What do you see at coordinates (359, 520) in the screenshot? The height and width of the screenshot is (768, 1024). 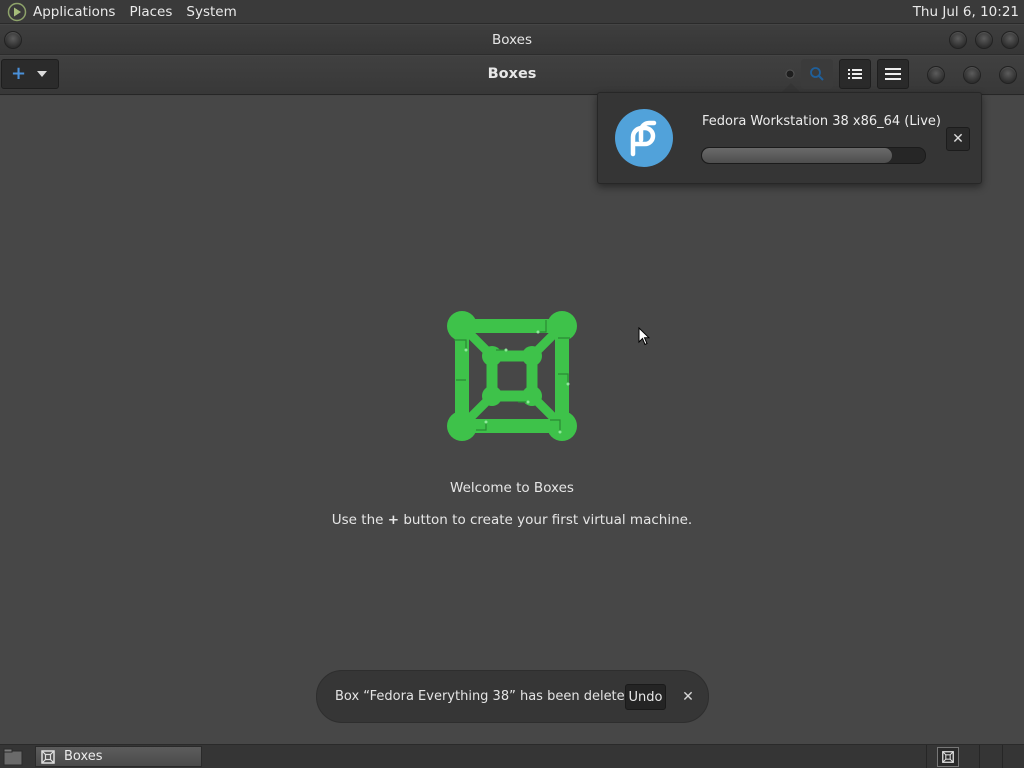 I see `hint-text-start: Use the` at bounding box center [359, 520].